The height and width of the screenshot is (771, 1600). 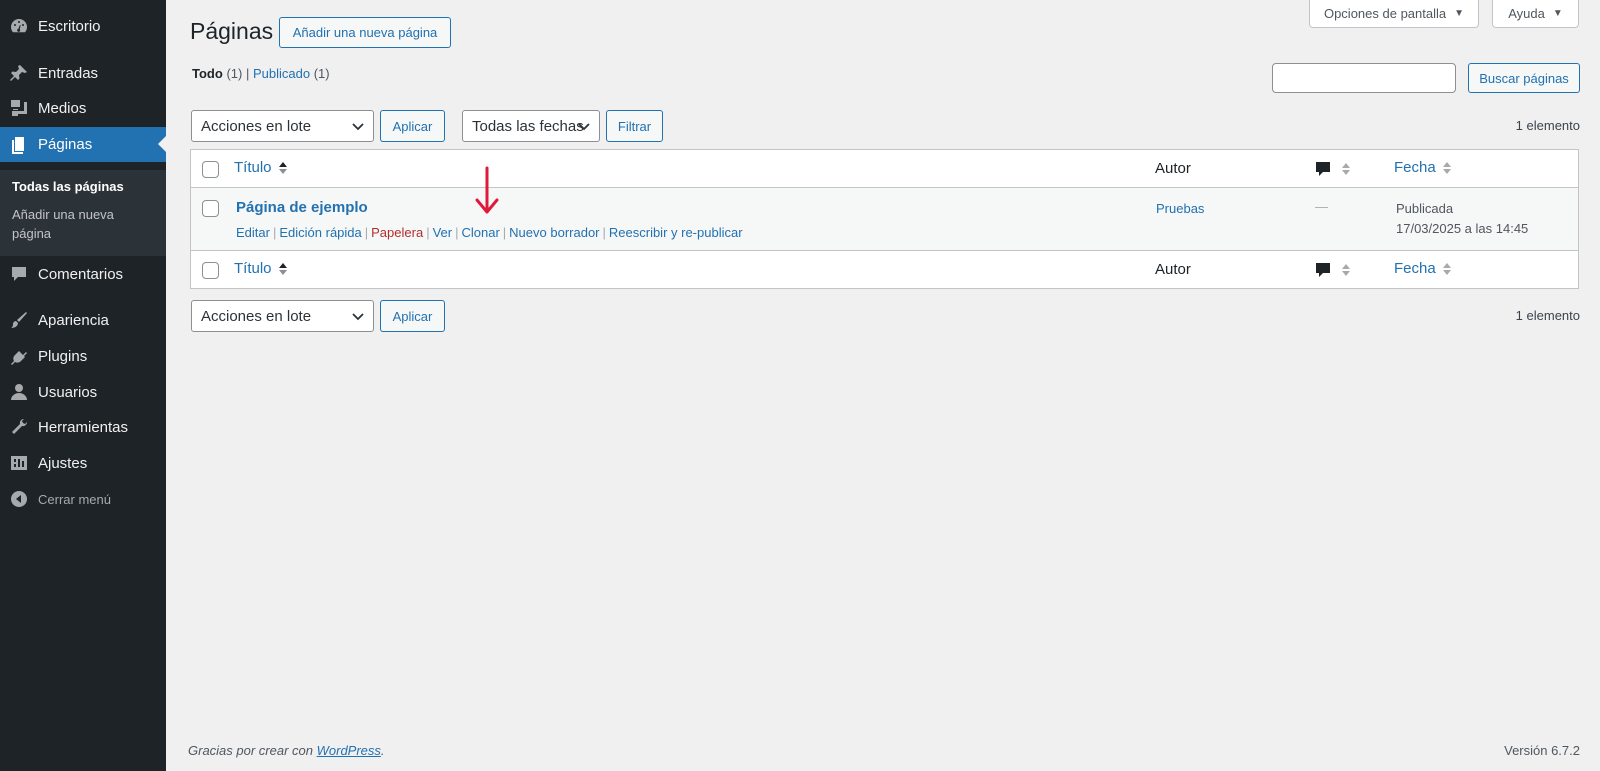 I want to click on new-draft-link: Nuevo borrador, so click(x=554, y=232).